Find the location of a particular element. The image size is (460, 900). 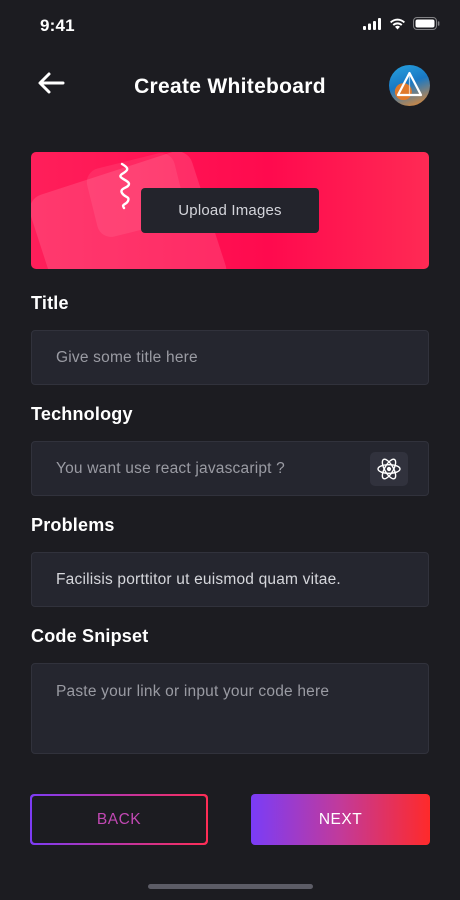

code-snippet-textarea: Paste your link or input your code here is located at coordinates (230, 708).